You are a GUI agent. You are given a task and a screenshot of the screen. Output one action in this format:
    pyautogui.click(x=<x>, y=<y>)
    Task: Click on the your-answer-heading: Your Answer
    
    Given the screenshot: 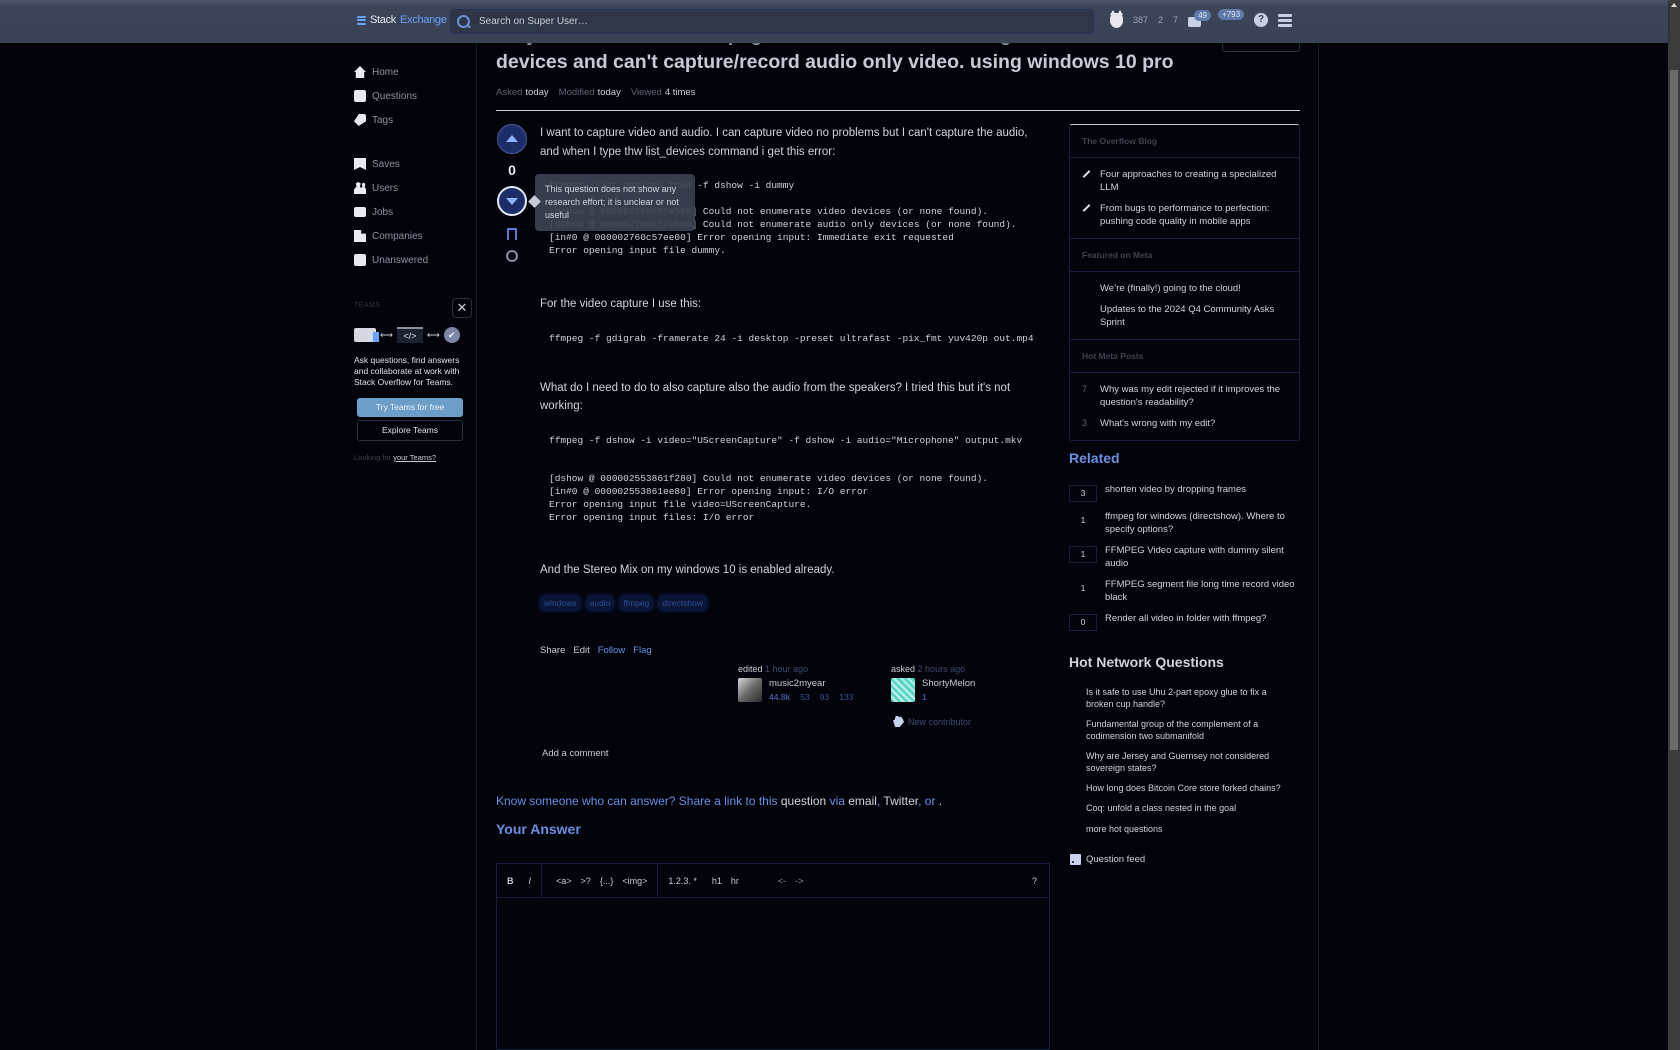 What is the action you would take?
    pyautogui.click(x=538, y=829)
    